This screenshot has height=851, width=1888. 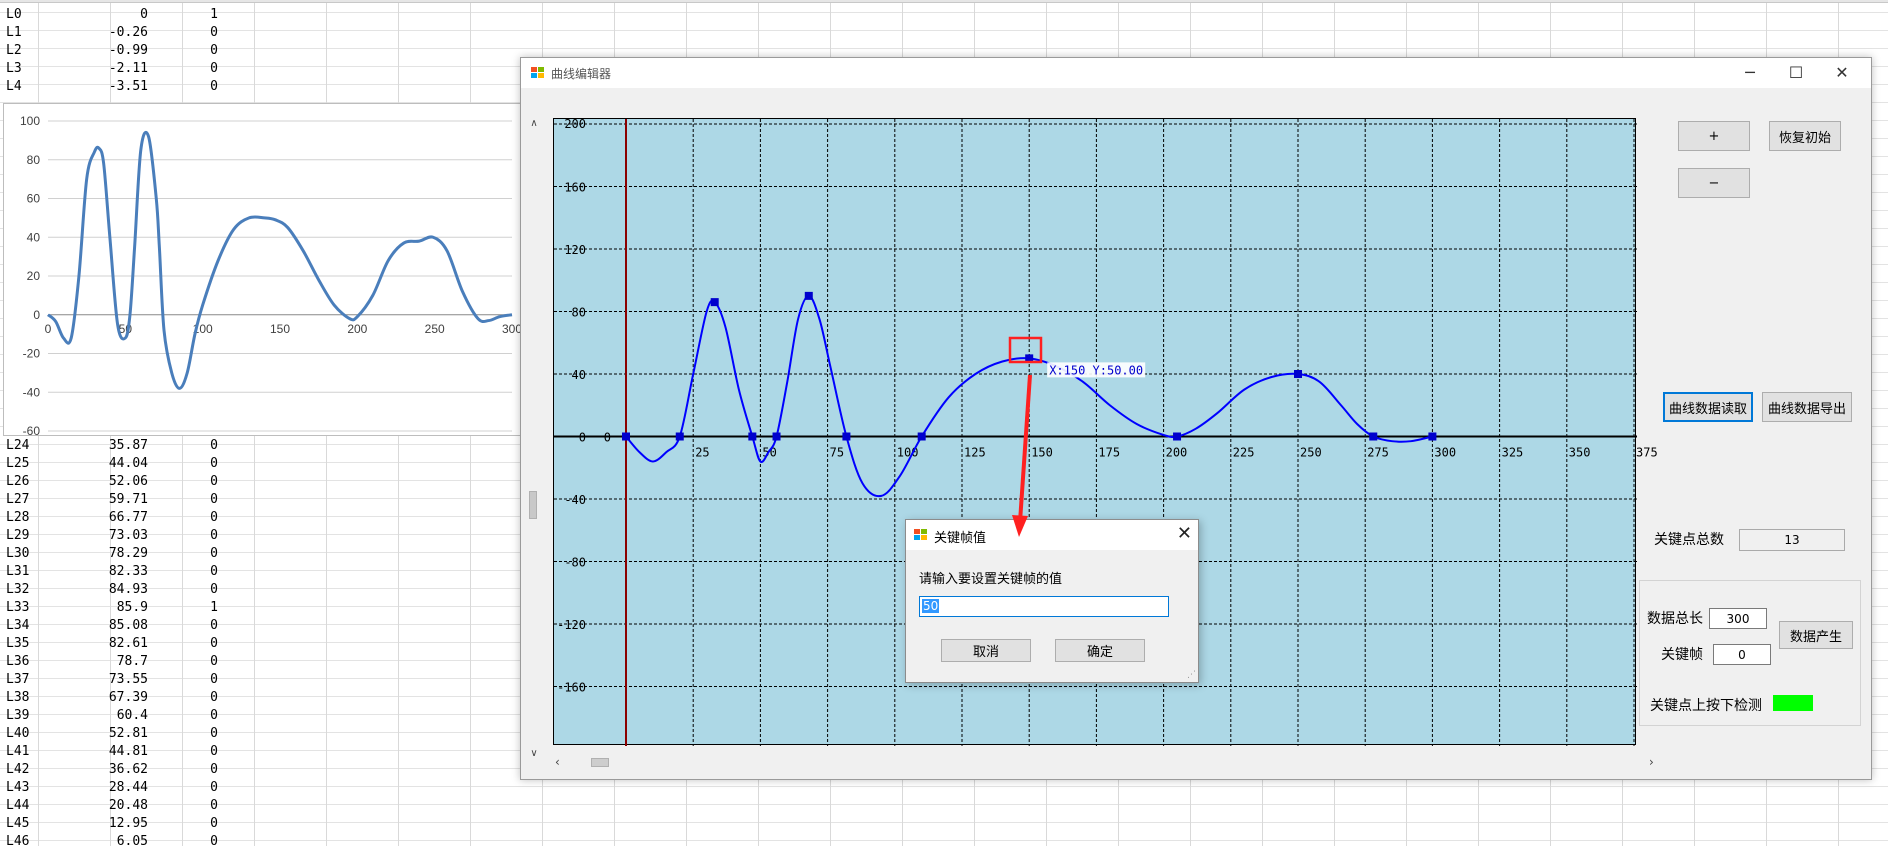 I want to click on sheet-row: L39 60.4 0, so click(x=110, y=716).